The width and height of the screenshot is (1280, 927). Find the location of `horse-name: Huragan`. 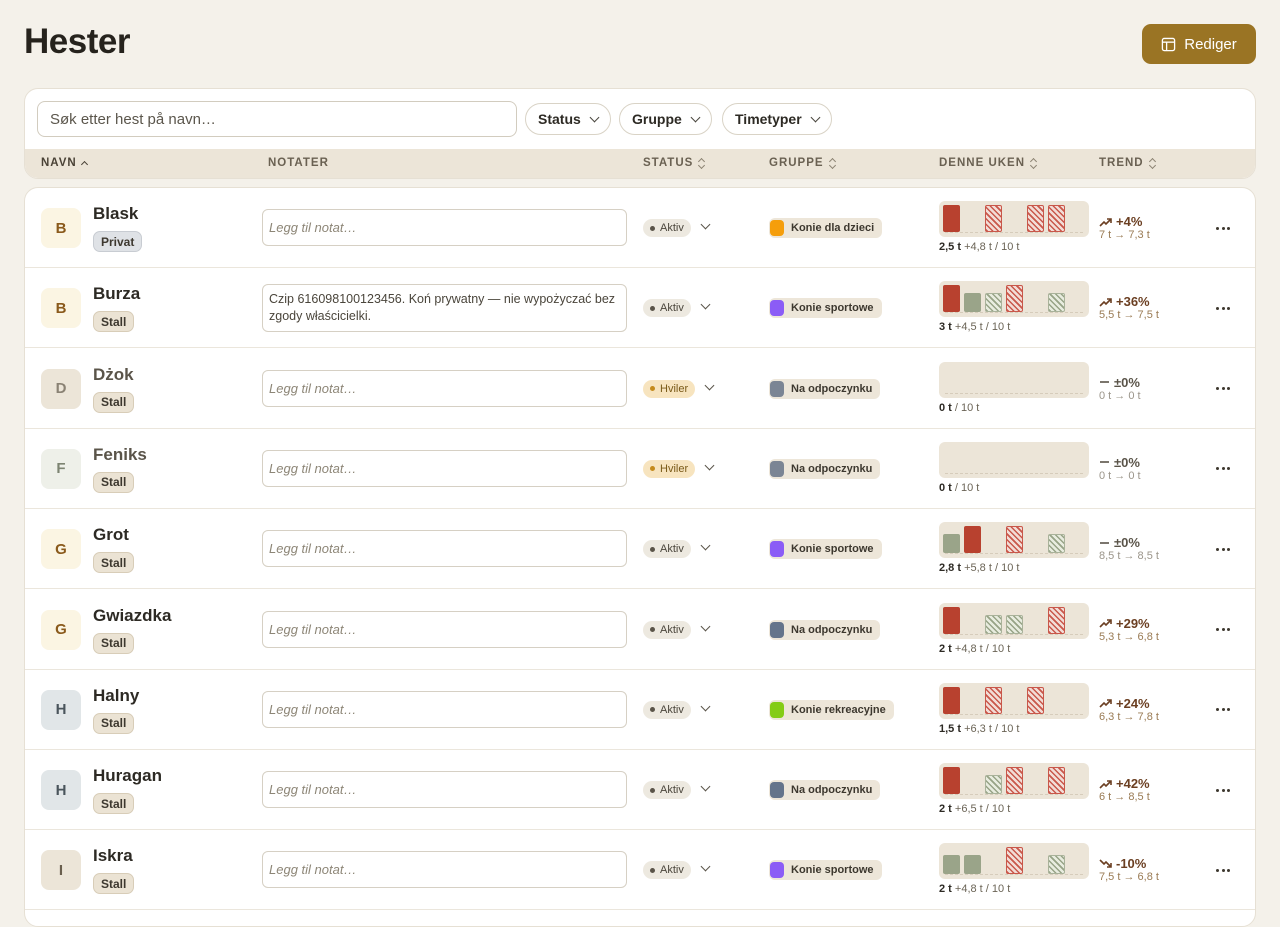

horse-name: Huragan is located at coordinates (127, 776).